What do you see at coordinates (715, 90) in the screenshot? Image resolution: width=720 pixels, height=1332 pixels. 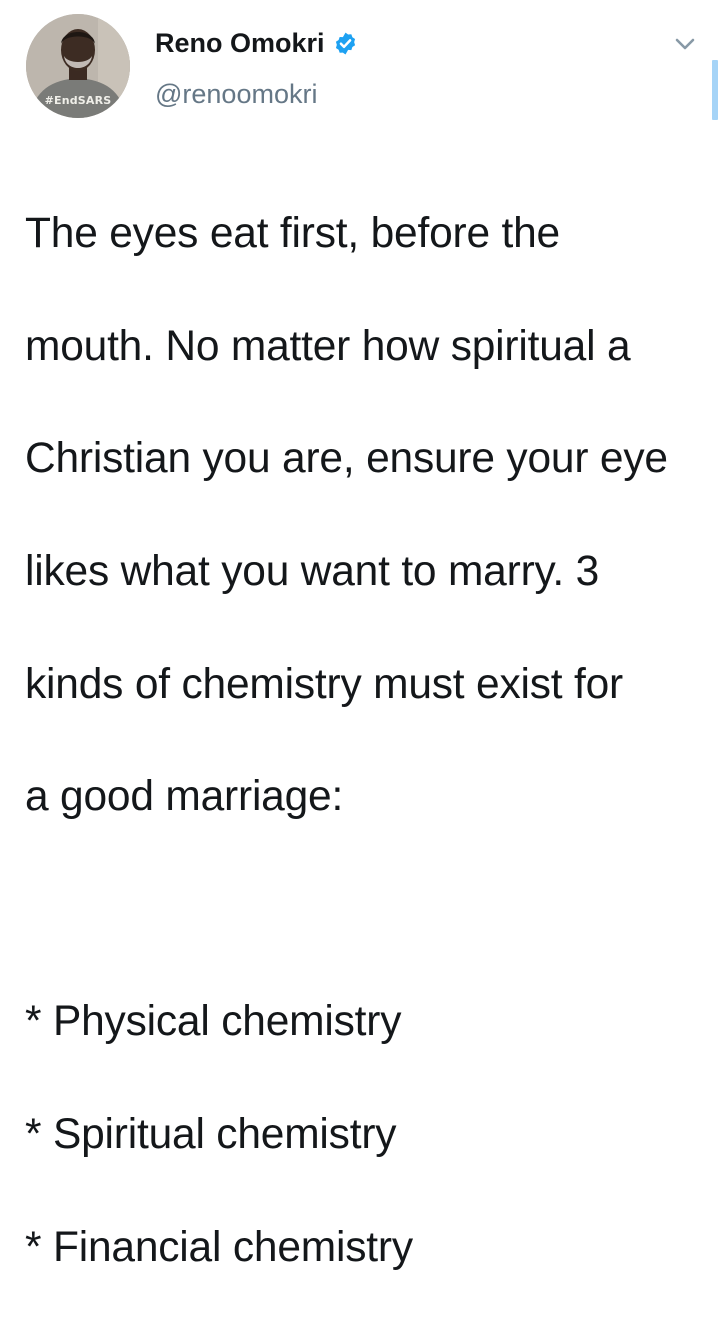 I see `scroll-indicator` at bounding box center [715, 90].